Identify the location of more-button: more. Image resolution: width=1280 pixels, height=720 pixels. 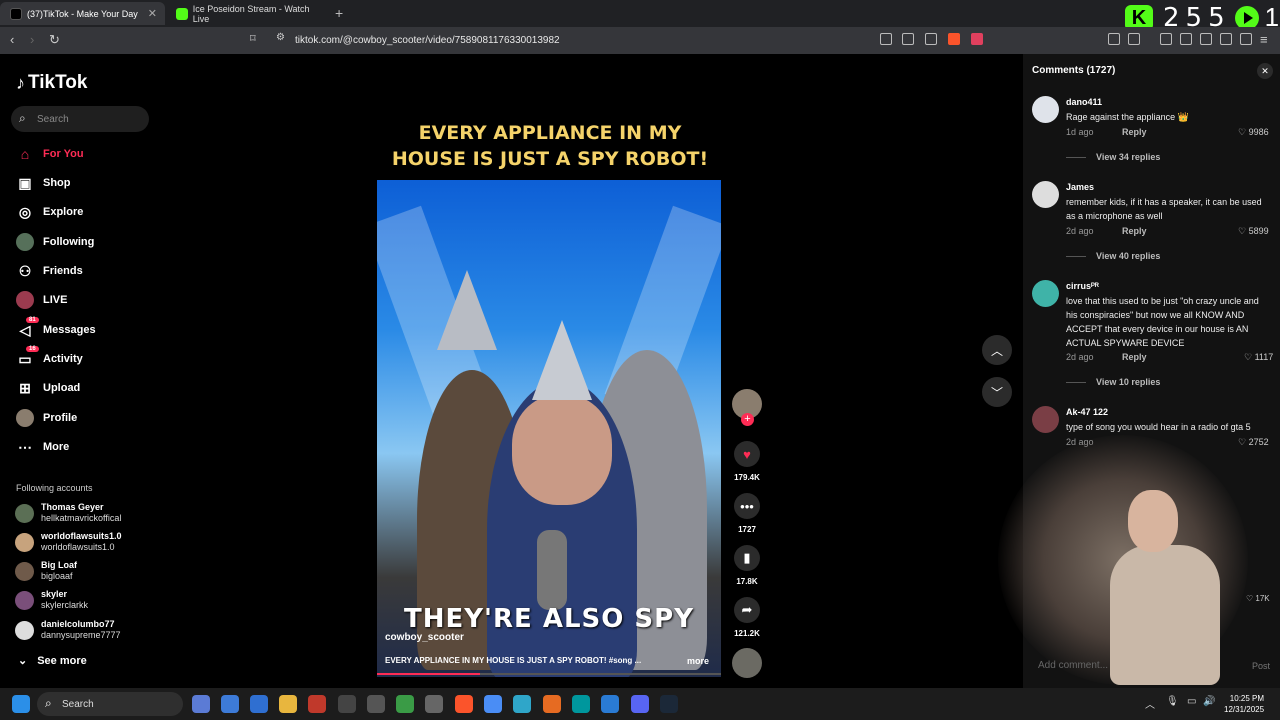
(698, 661).